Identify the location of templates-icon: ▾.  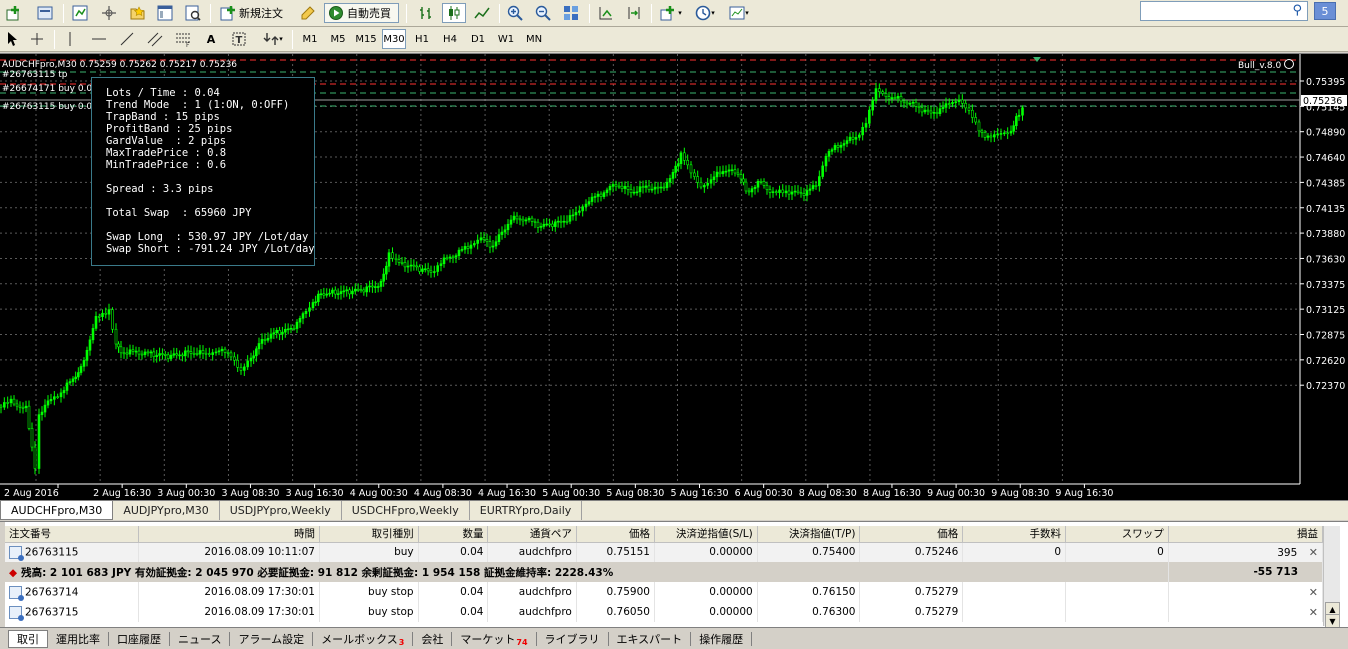
(739, 13).